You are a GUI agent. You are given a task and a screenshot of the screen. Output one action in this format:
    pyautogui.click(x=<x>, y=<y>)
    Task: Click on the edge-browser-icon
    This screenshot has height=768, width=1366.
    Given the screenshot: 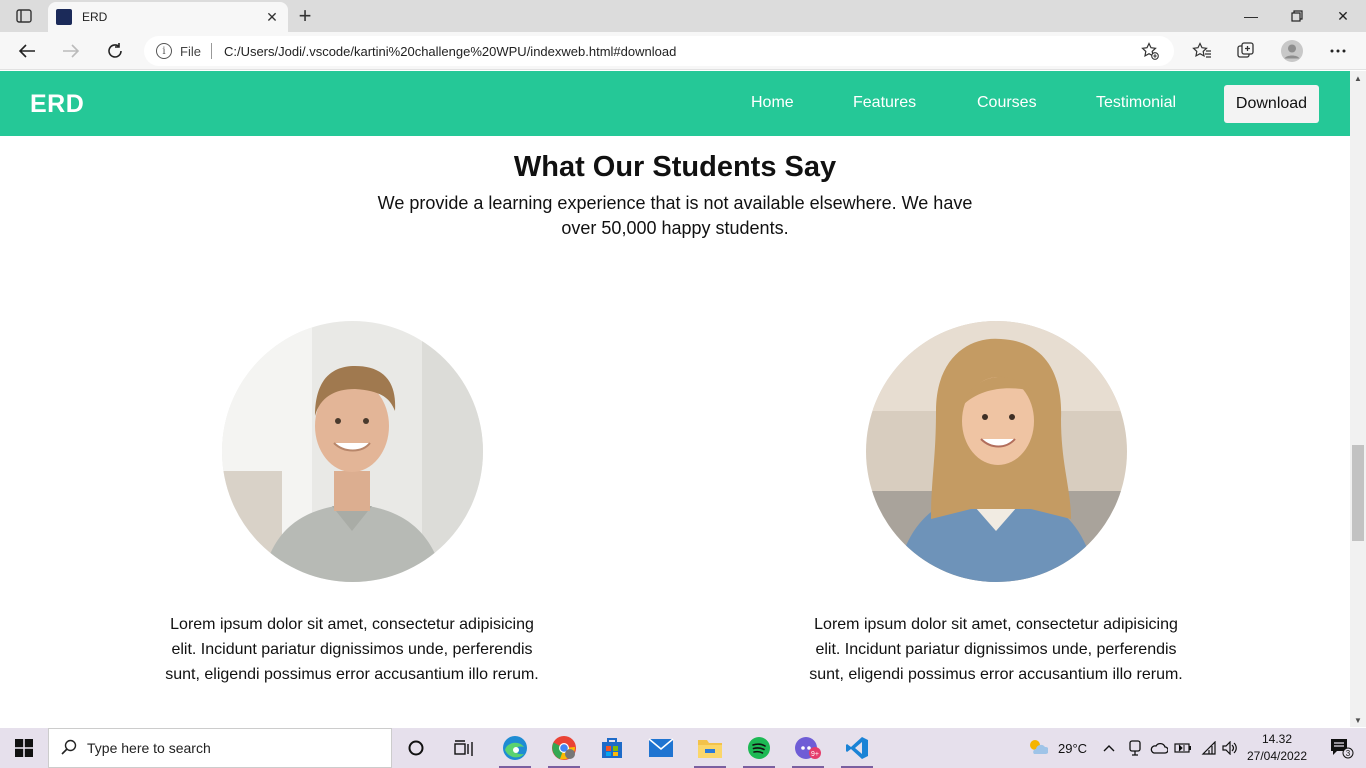 What is the action you would take?
    pyautogui.click(x=515, y=748)
    